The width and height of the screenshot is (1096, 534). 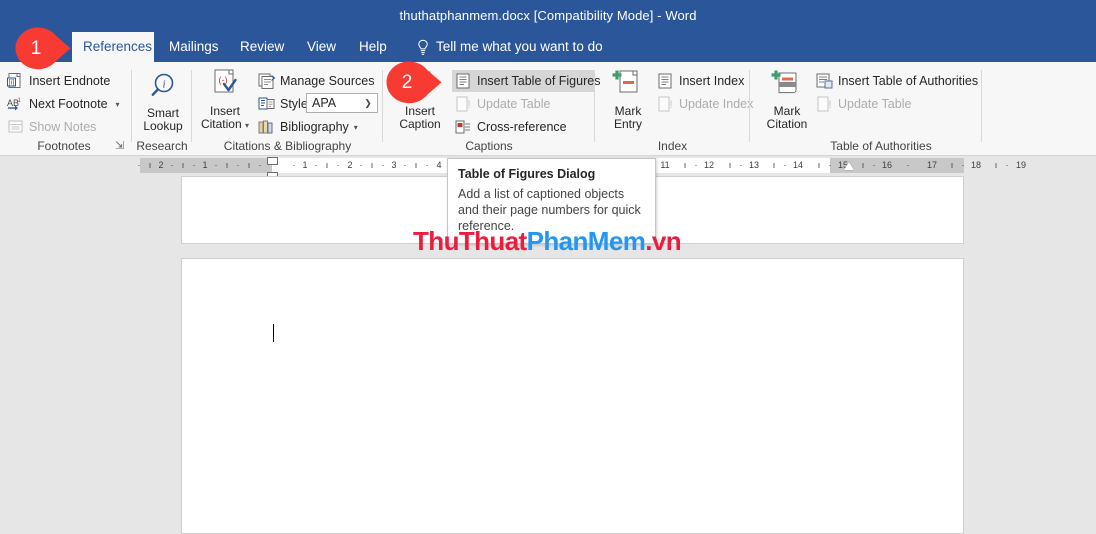 What do you see at coordinates (15, 104) in the screenshot?
I see `next-footnote-icon: AB 1` at bounding box center [15, 104].